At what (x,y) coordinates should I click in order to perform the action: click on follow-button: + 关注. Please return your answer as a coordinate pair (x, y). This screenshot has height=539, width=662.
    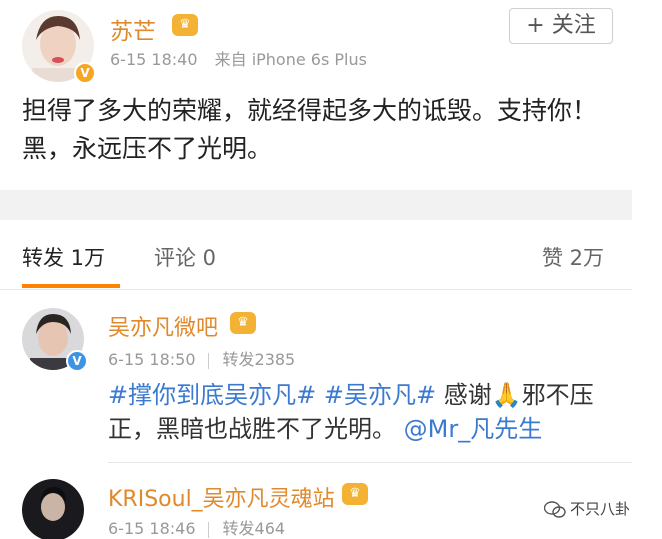
    Looking at the image, I should click on (561, 26).